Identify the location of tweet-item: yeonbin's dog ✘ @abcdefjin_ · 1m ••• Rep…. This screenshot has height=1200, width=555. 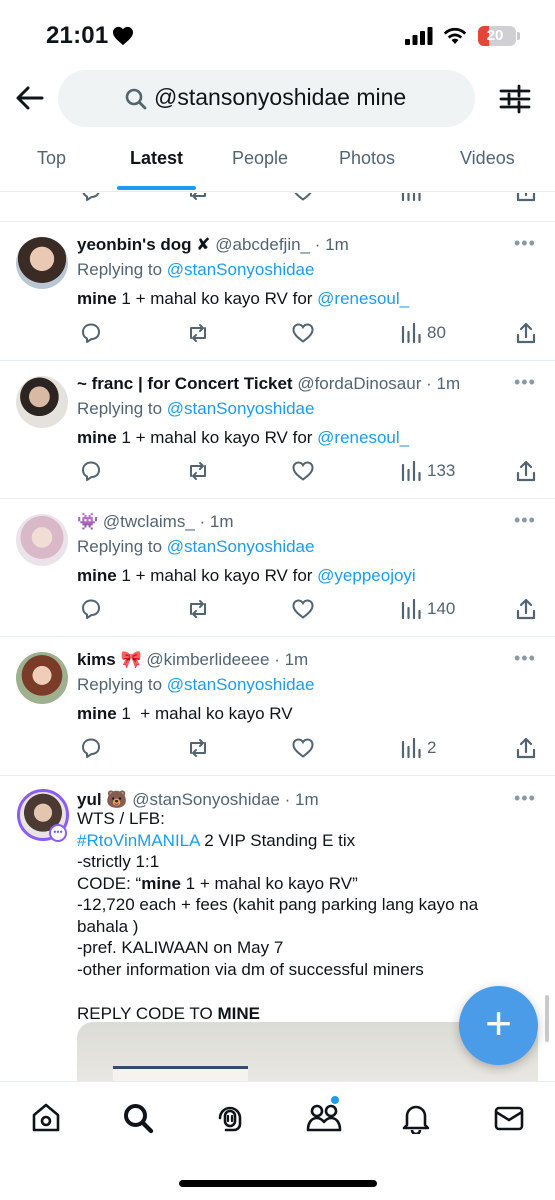
(277, 290).